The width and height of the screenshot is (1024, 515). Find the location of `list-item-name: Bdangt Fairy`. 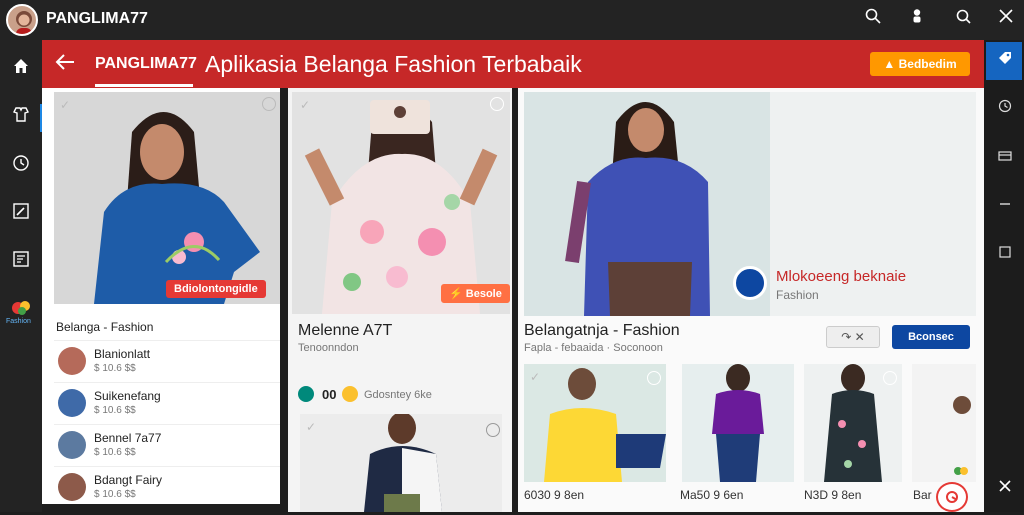

list-item-name: Bdangt Fairy is located at coordinates (128, 480).